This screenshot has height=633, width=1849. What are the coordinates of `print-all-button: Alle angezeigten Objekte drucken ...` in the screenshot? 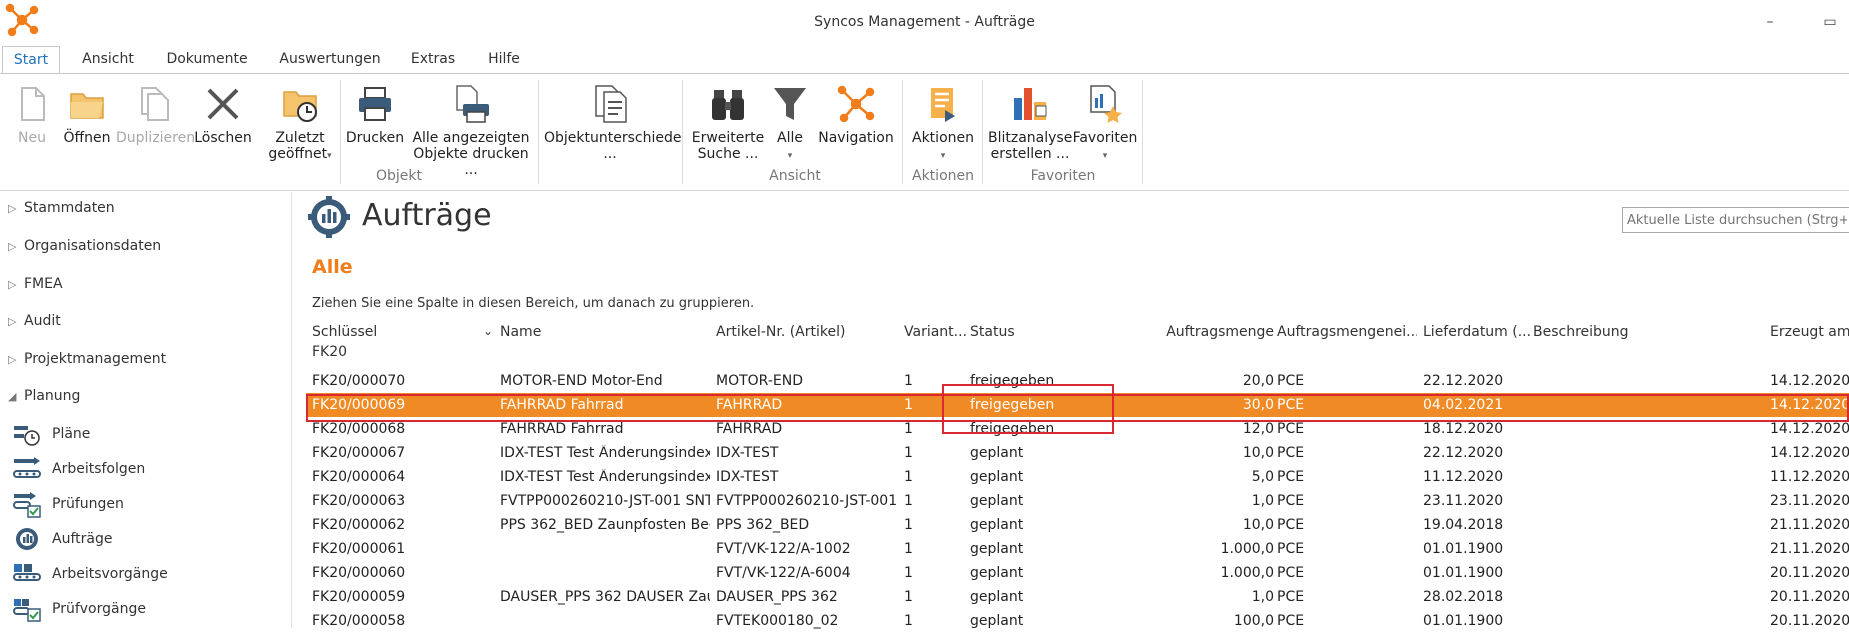 It's located at (471, 126).